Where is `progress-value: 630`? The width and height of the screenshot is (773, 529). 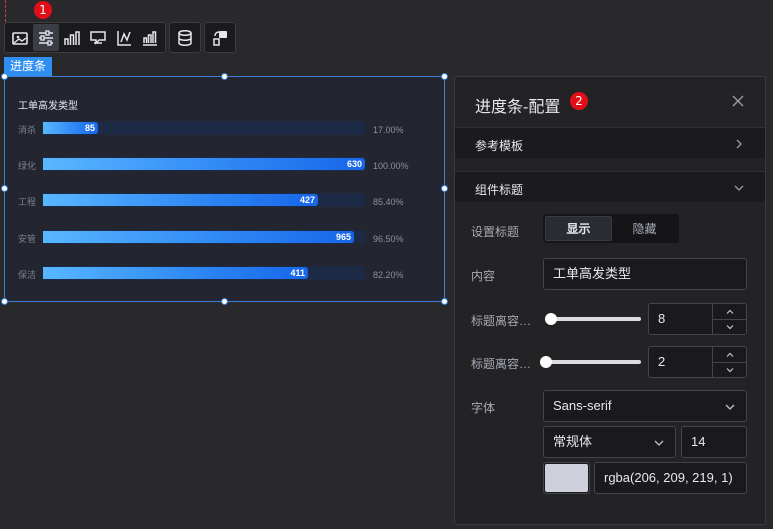
progress-value: 630 is located at coordinates (354, 164).